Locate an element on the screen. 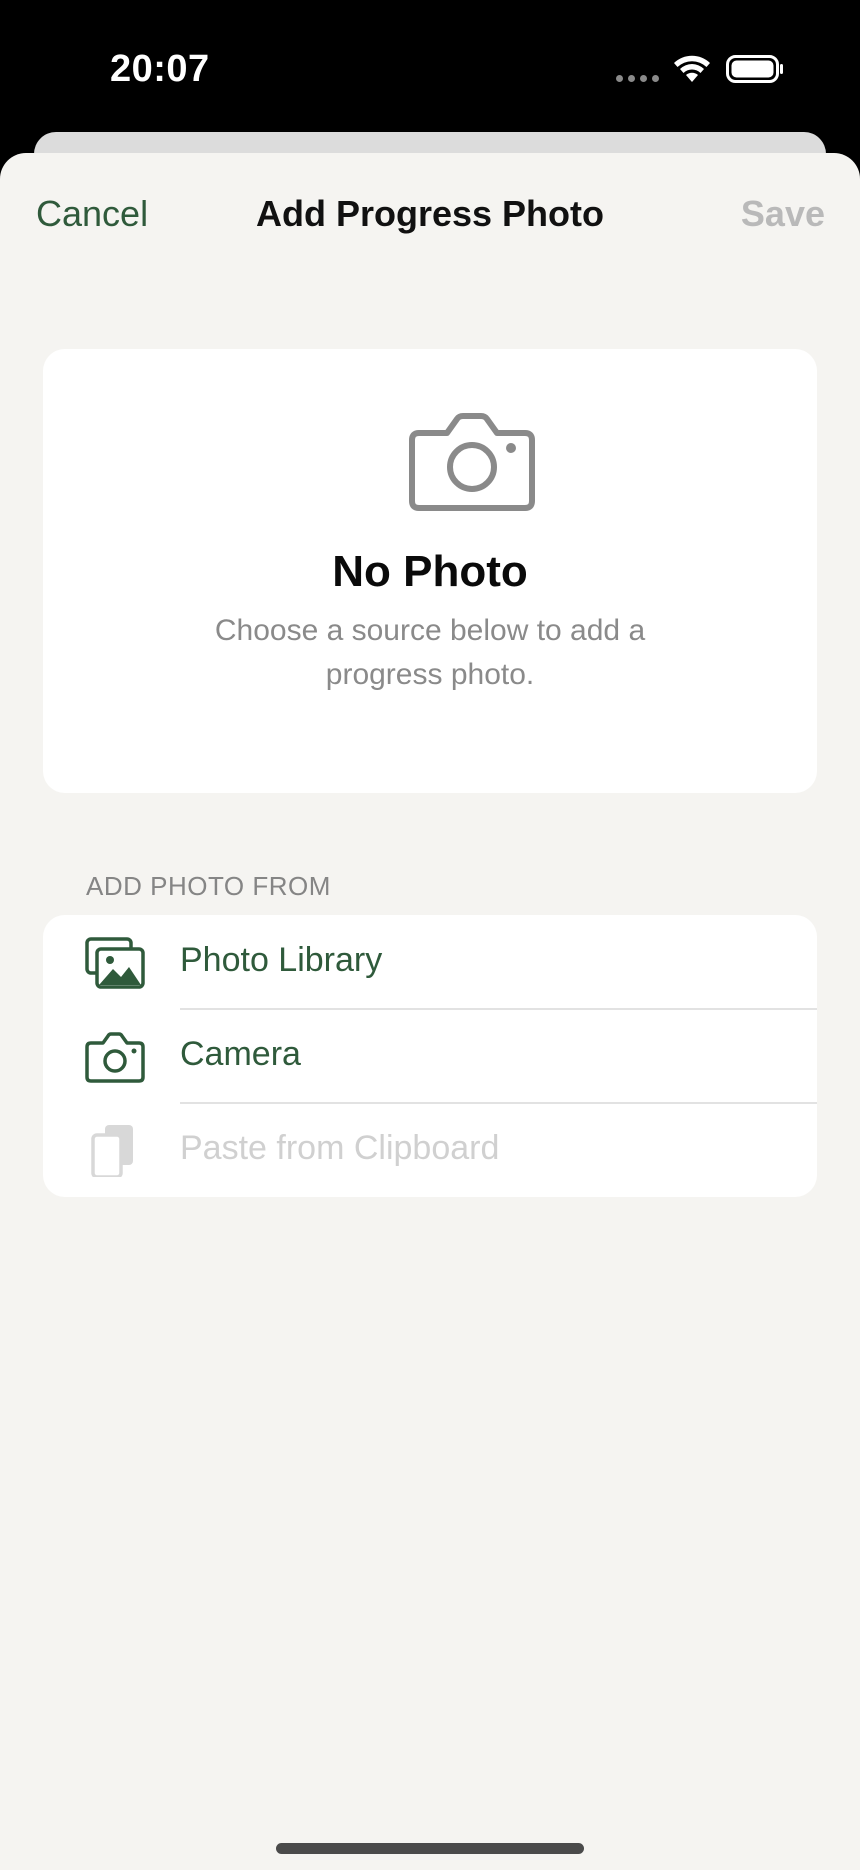 The width and height of the screenshot is (860, 1870). no-photo-title: No Photo is located at coordinates (430, 571).